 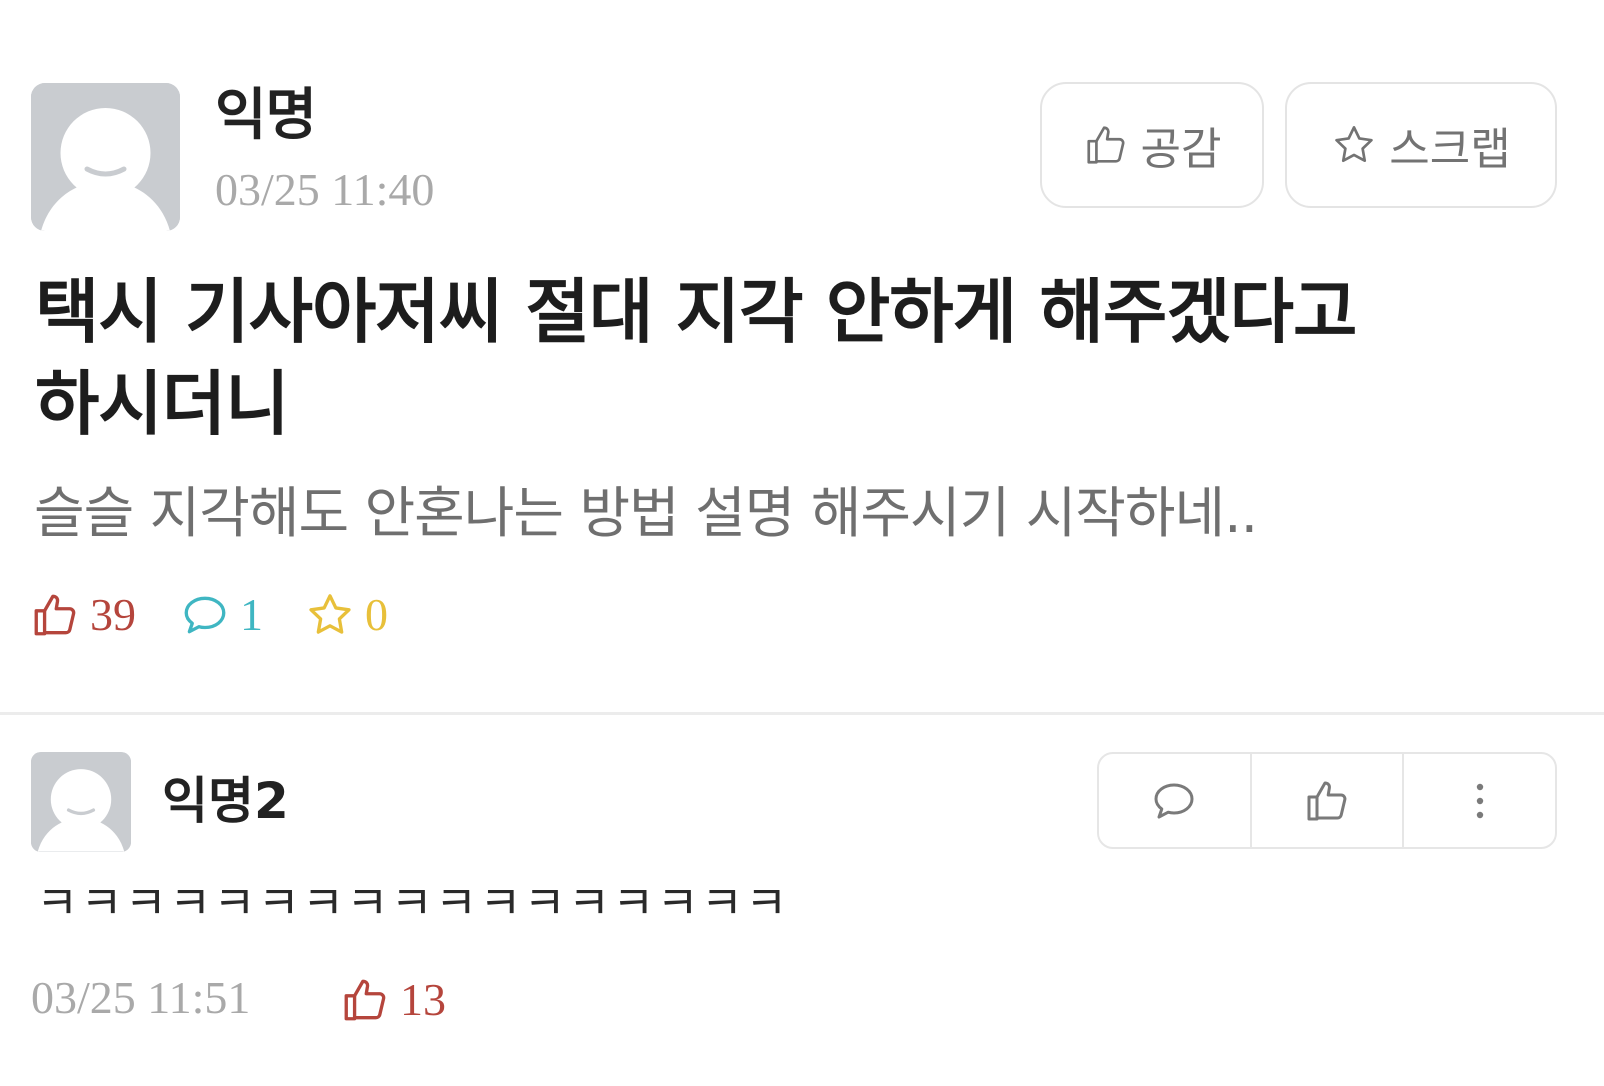 What do you see at coordinates (205, 615) in the screenshot?
I see `comment-icon` at bounding box center [205, 615].